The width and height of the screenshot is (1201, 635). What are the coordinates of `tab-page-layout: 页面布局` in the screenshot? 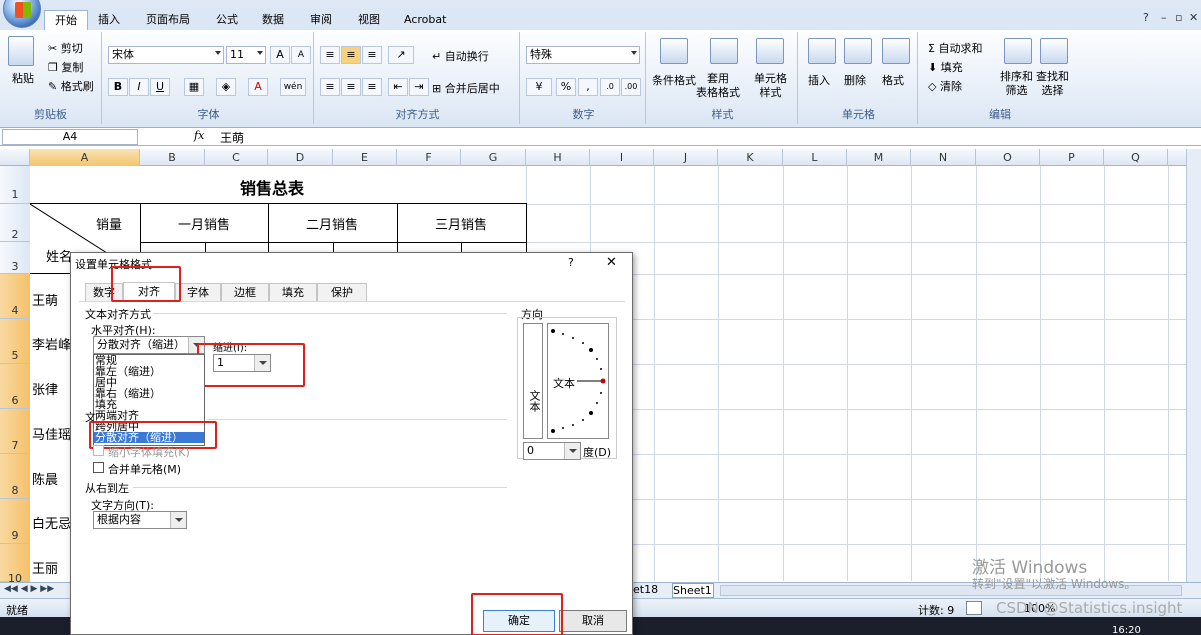 It's located at (168, 20).